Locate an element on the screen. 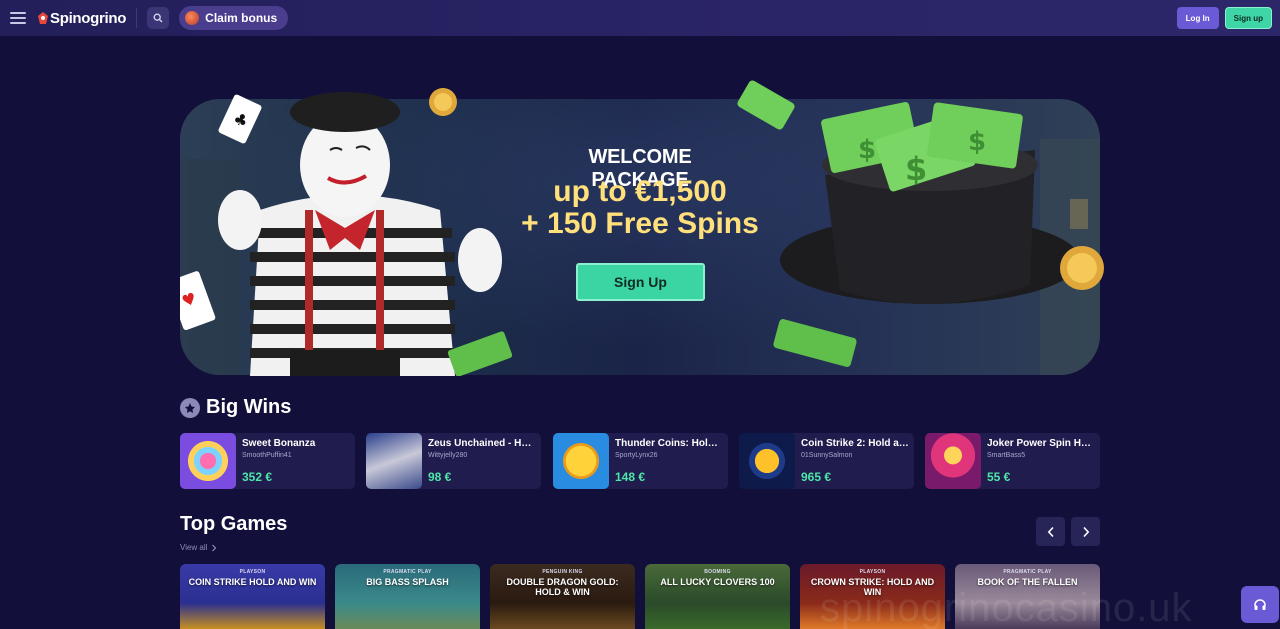  game-title: COIN STRIKE HOLD AND WIN is located at coordinates (252, 582).